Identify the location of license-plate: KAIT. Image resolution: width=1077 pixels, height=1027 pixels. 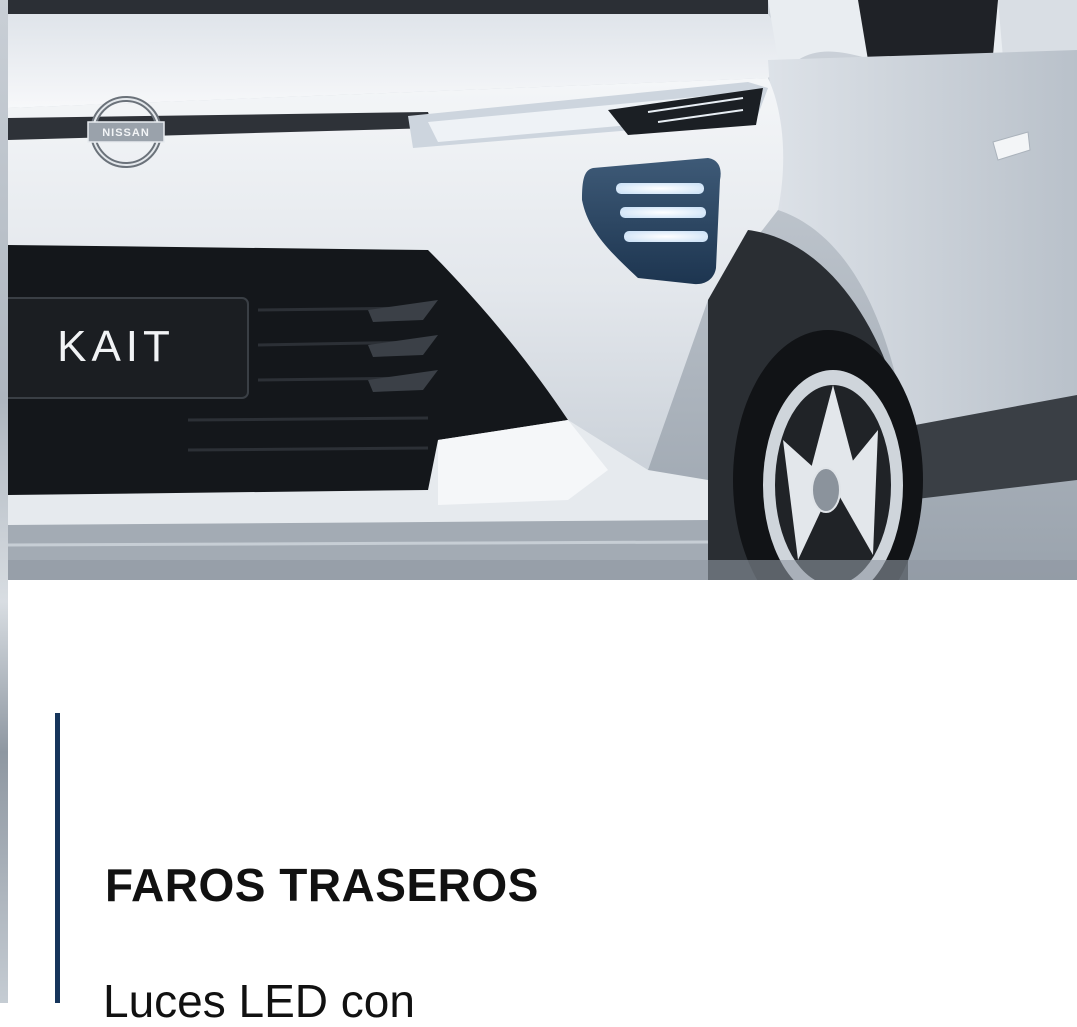
(128, 348).